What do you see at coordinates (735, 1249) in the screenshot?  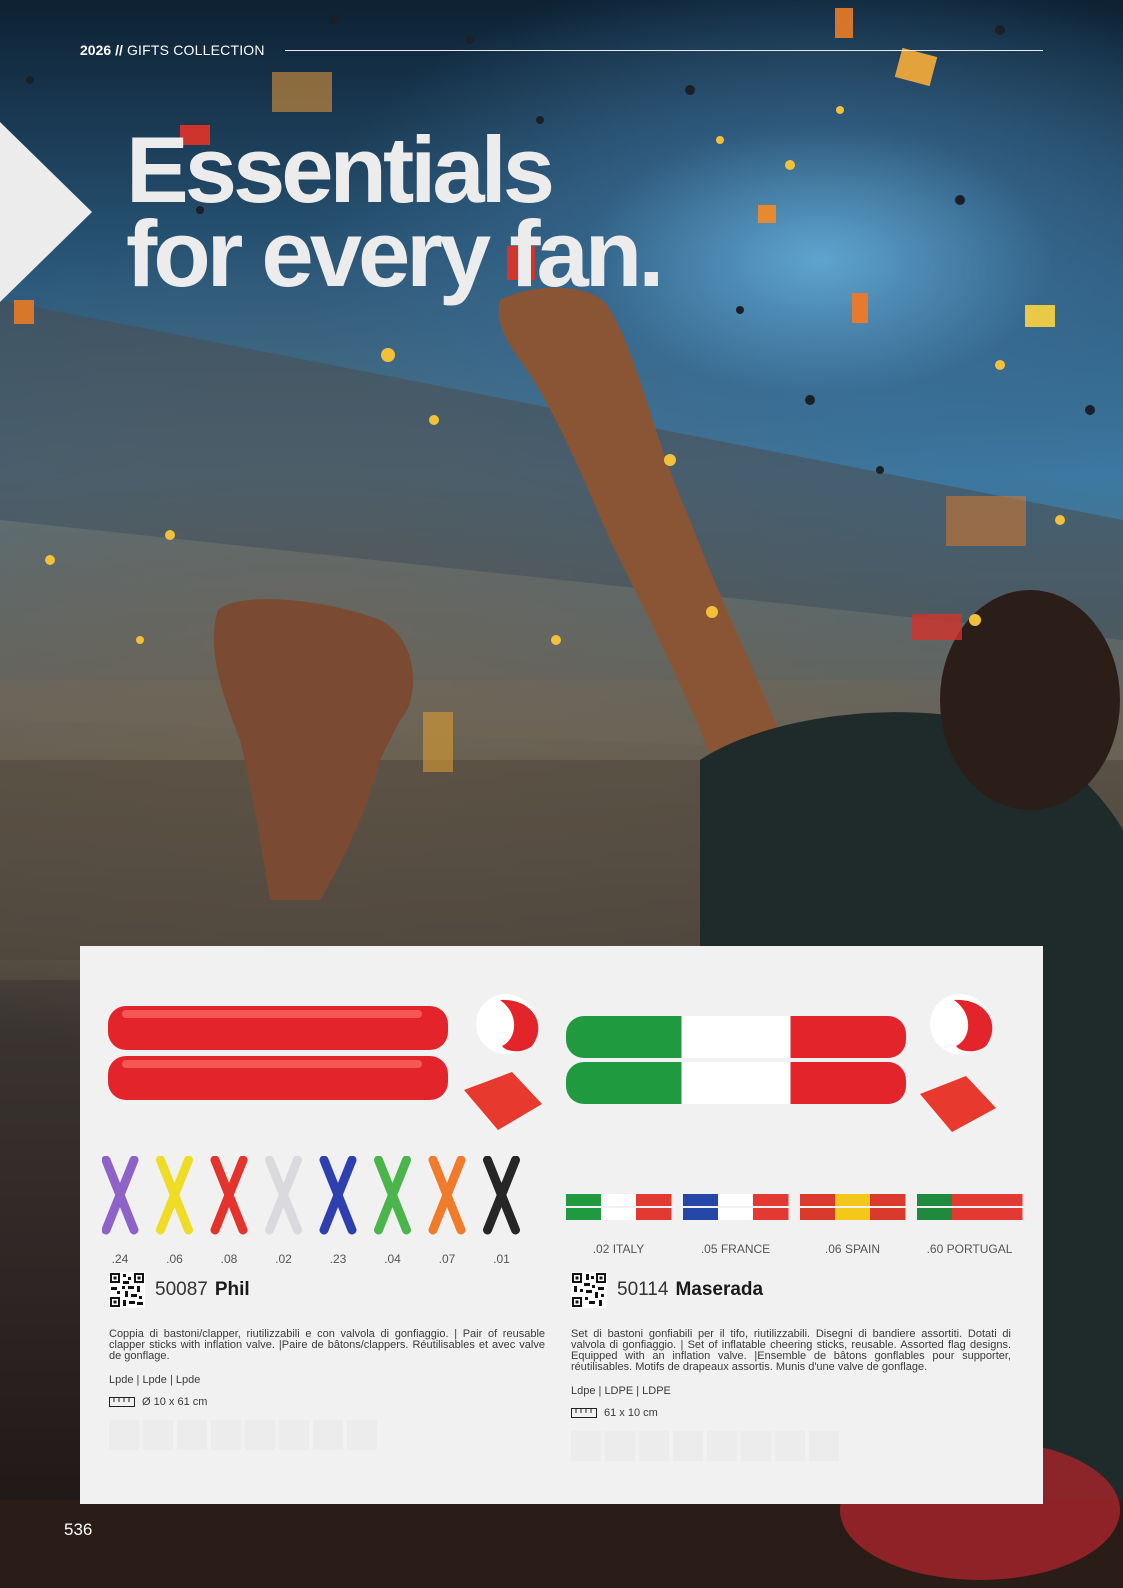 I see `flag-label: .05 FRANCE` at bounding box center [735, 1249].